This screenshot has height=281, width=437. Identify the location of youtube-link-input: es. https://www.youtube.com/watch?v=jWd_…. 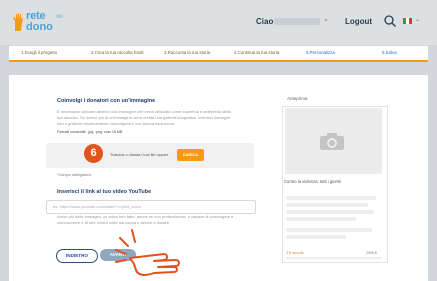
(151, 207).